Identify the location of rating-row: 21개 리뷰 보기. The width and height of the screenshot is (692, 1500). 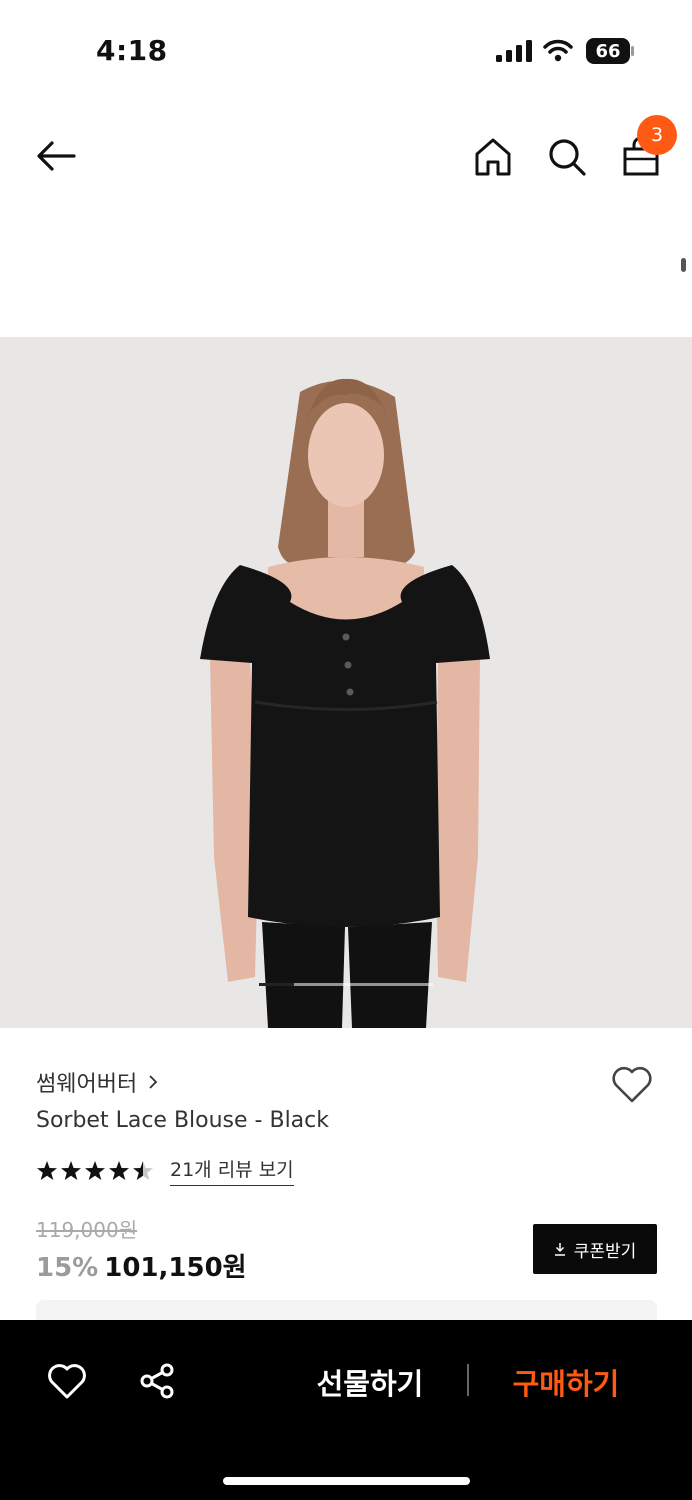
(165, 1170).